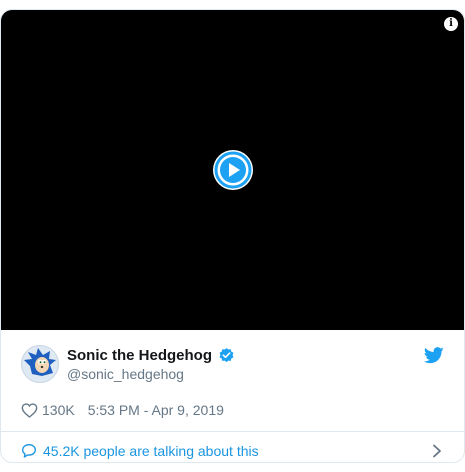 The height and width of the screenshot is (472, 465). Describe the element at coordinates (232, 410) in the screenshot. I see `tweet-meta: 130K 5:53 PM - Apr 9, 2019` at that location.